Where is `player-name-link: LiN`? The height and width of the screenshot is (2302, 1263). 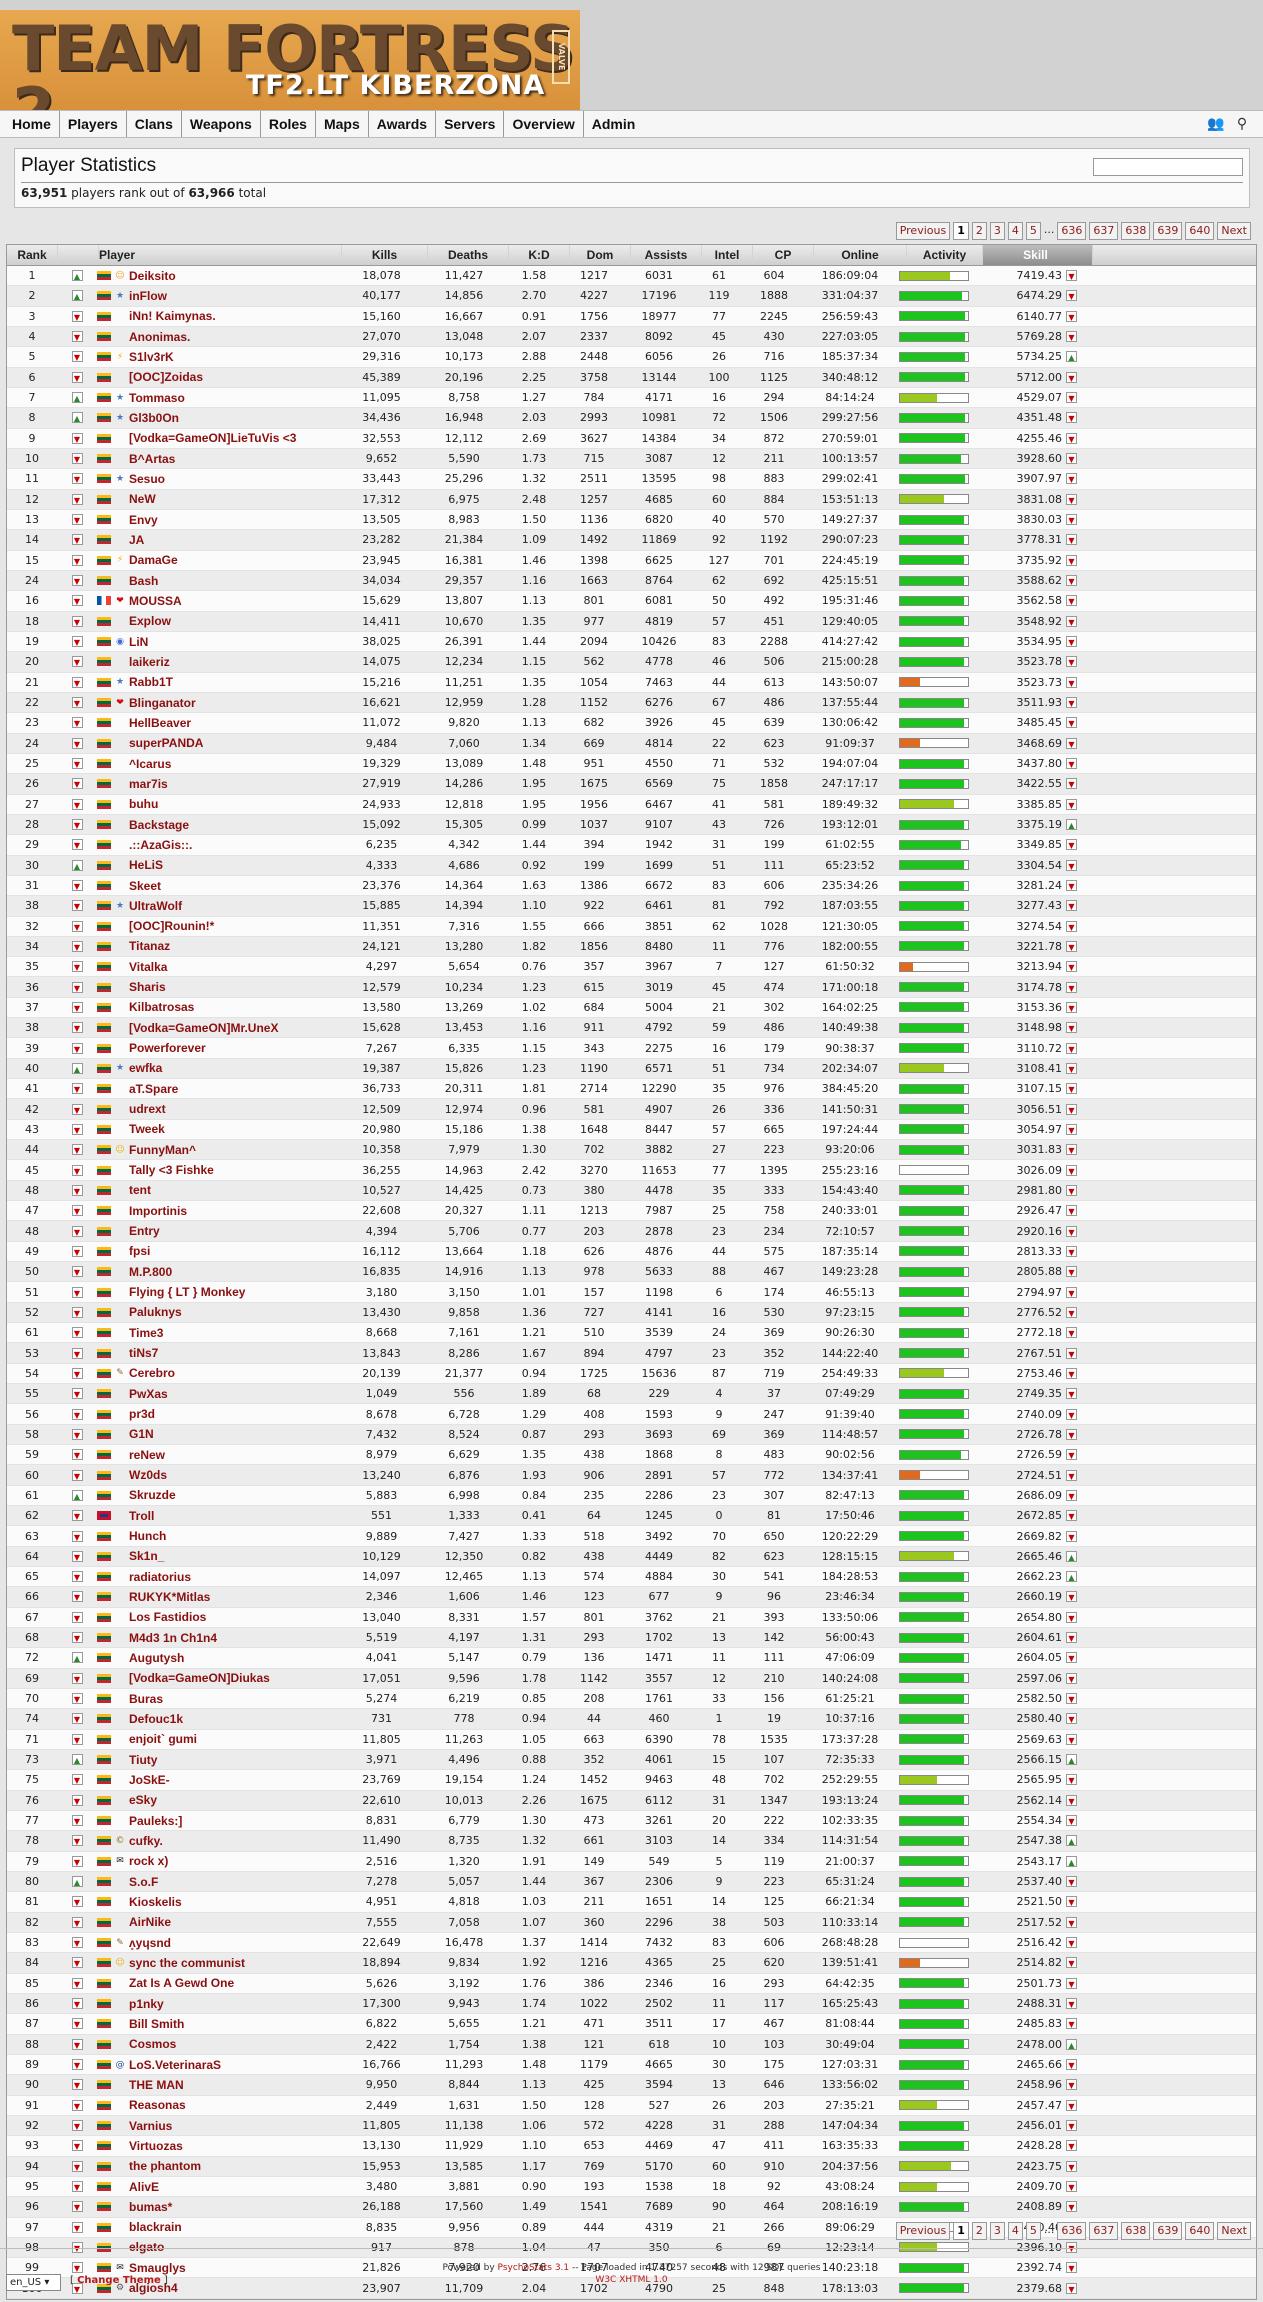
player-name-link: LiN is located at coordinates (138, 642).